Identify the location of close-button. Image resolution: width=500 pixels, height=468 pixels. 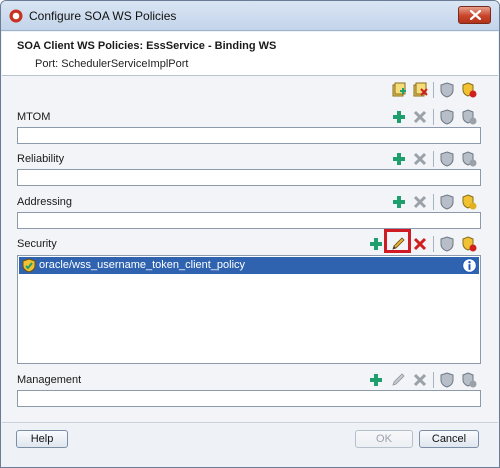
(474, 15).